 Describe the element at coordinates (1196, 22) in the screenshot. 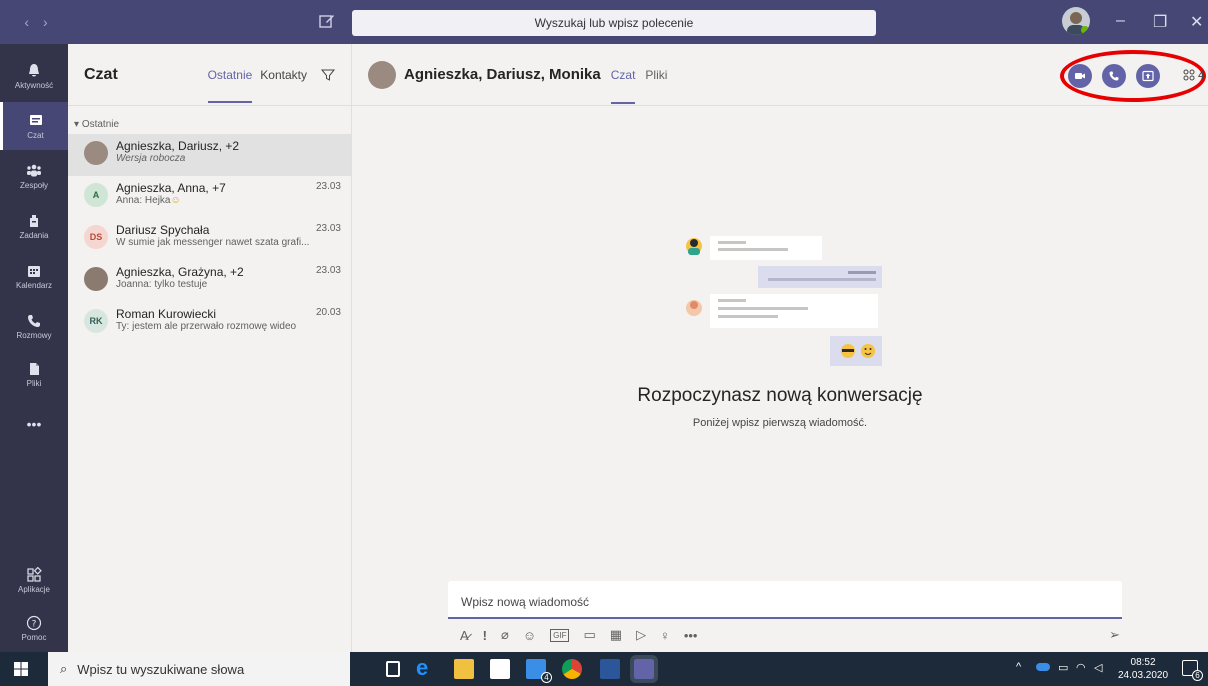

I see `close-button: ✕` at that location.